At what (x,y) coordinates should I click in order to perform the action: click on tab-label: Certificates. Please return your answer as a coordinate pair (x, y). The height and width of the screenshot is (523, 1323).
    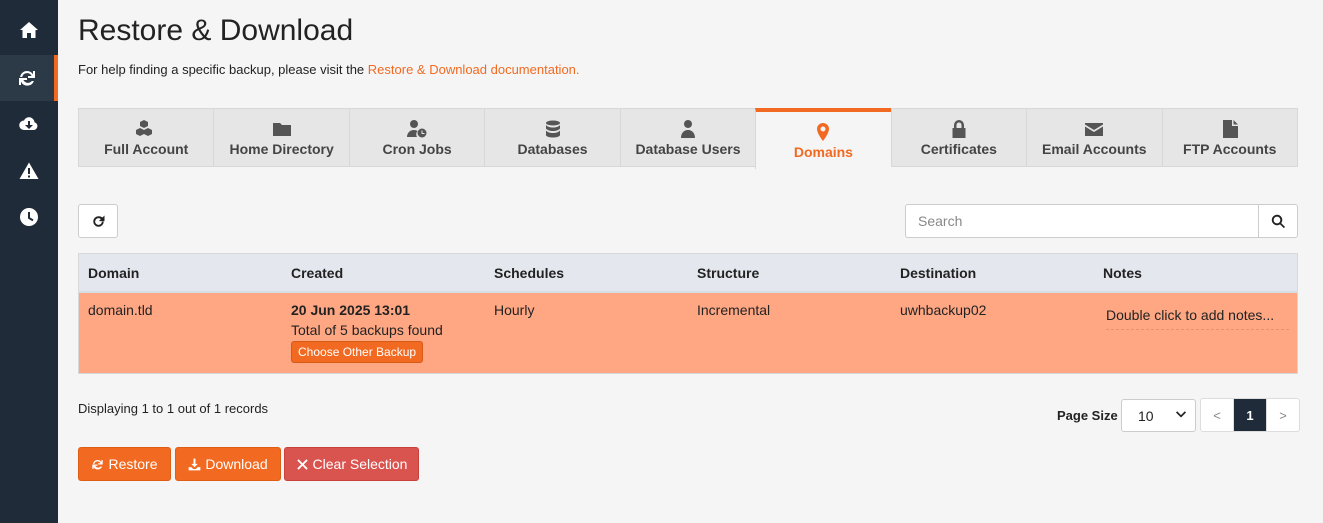
    Looking at the image, I should click on (958, 149).